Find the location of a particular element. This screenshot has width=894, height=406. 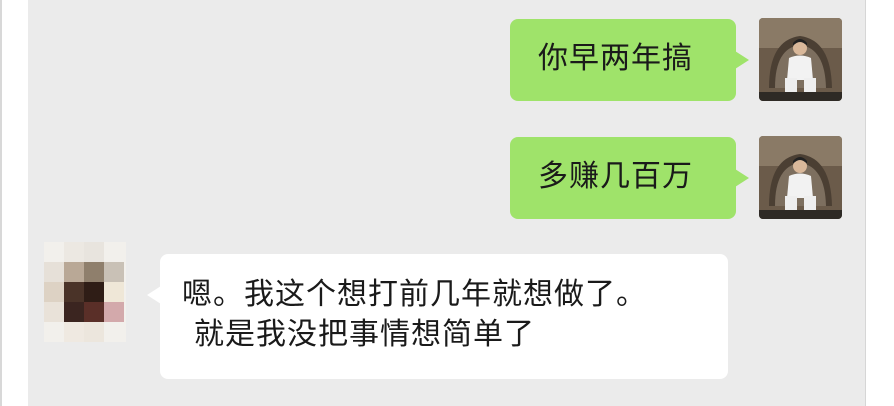

message-text-line: 嗯。我这个想打前几年就想做了。 is located at coordinates (414, 294).